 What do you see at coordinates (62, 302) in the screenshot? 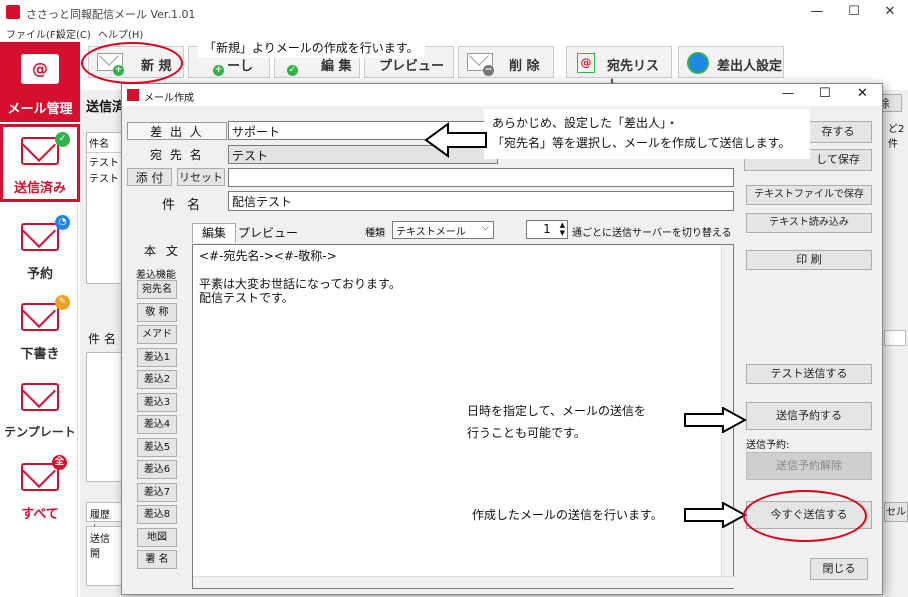
I see `pencil-badge-icon: ✎` at bounding box center [62, 302].